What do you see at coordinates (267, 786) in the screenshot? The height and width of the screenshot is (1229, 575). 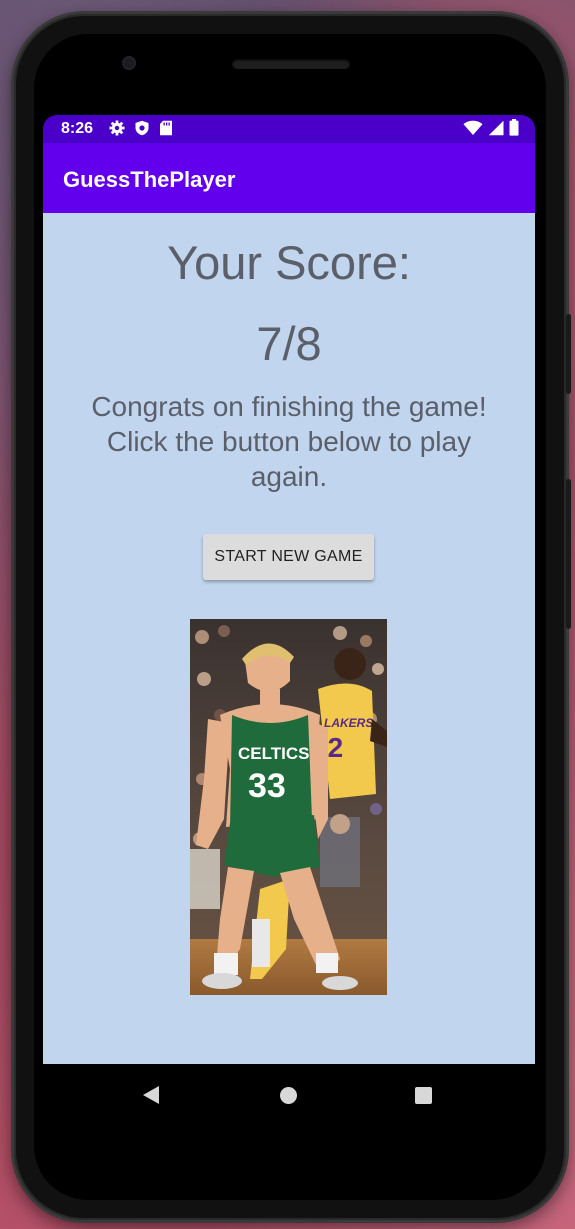 I see `celtics-jersey-number: 33` at bounding box center [267, 786].